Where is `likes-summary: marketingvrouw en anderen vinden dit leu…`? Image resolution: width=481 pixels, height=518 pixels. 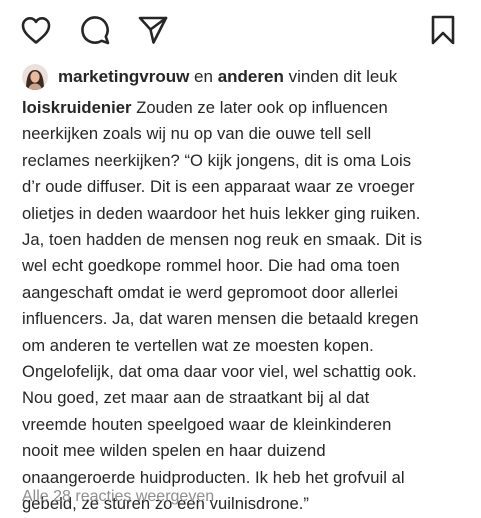
likes-summary: marketingvrouw en anderen vinden dit leu… is located at coordinates (209, 77).